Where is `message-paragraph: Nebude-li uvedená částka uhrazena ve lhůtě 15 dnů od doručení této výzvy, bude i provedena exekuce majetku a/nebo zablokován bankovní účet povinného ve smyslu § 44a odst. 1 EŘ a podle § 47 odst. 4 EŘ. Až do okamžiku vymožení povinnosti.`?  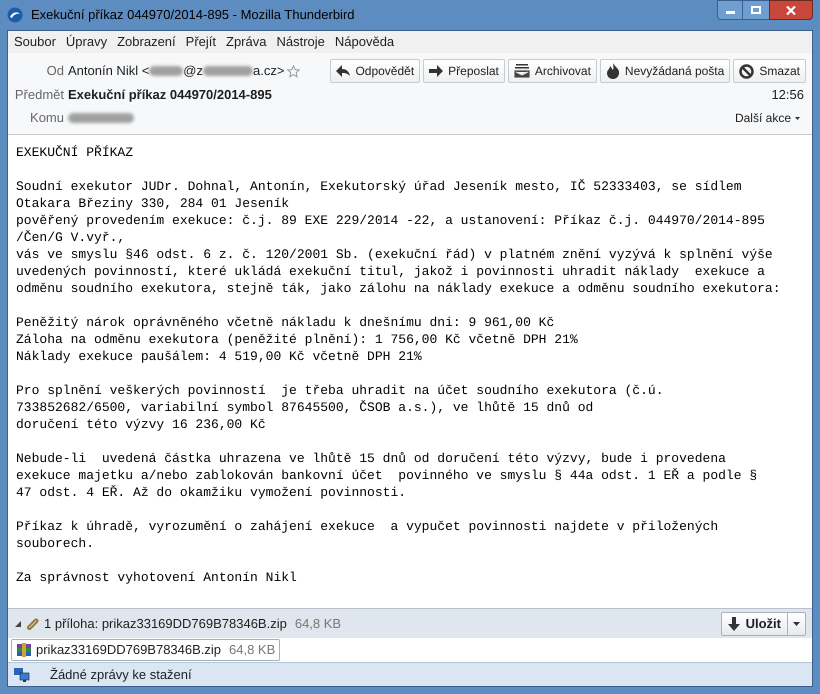 message-paragraph: Nebude-li uvedená částka uhrazena ve lhůtě 15 dnů od doručení této výzvy, bude i provedena exekuce majetku a/nebo zablokován bankovní účet povinného ve smyslu § 44a odst. 1 EŘ a podle § 47 odst. 4 EŘ. Až do okamžiku vymožení povinnosti. is located at coordinates (387, 475).